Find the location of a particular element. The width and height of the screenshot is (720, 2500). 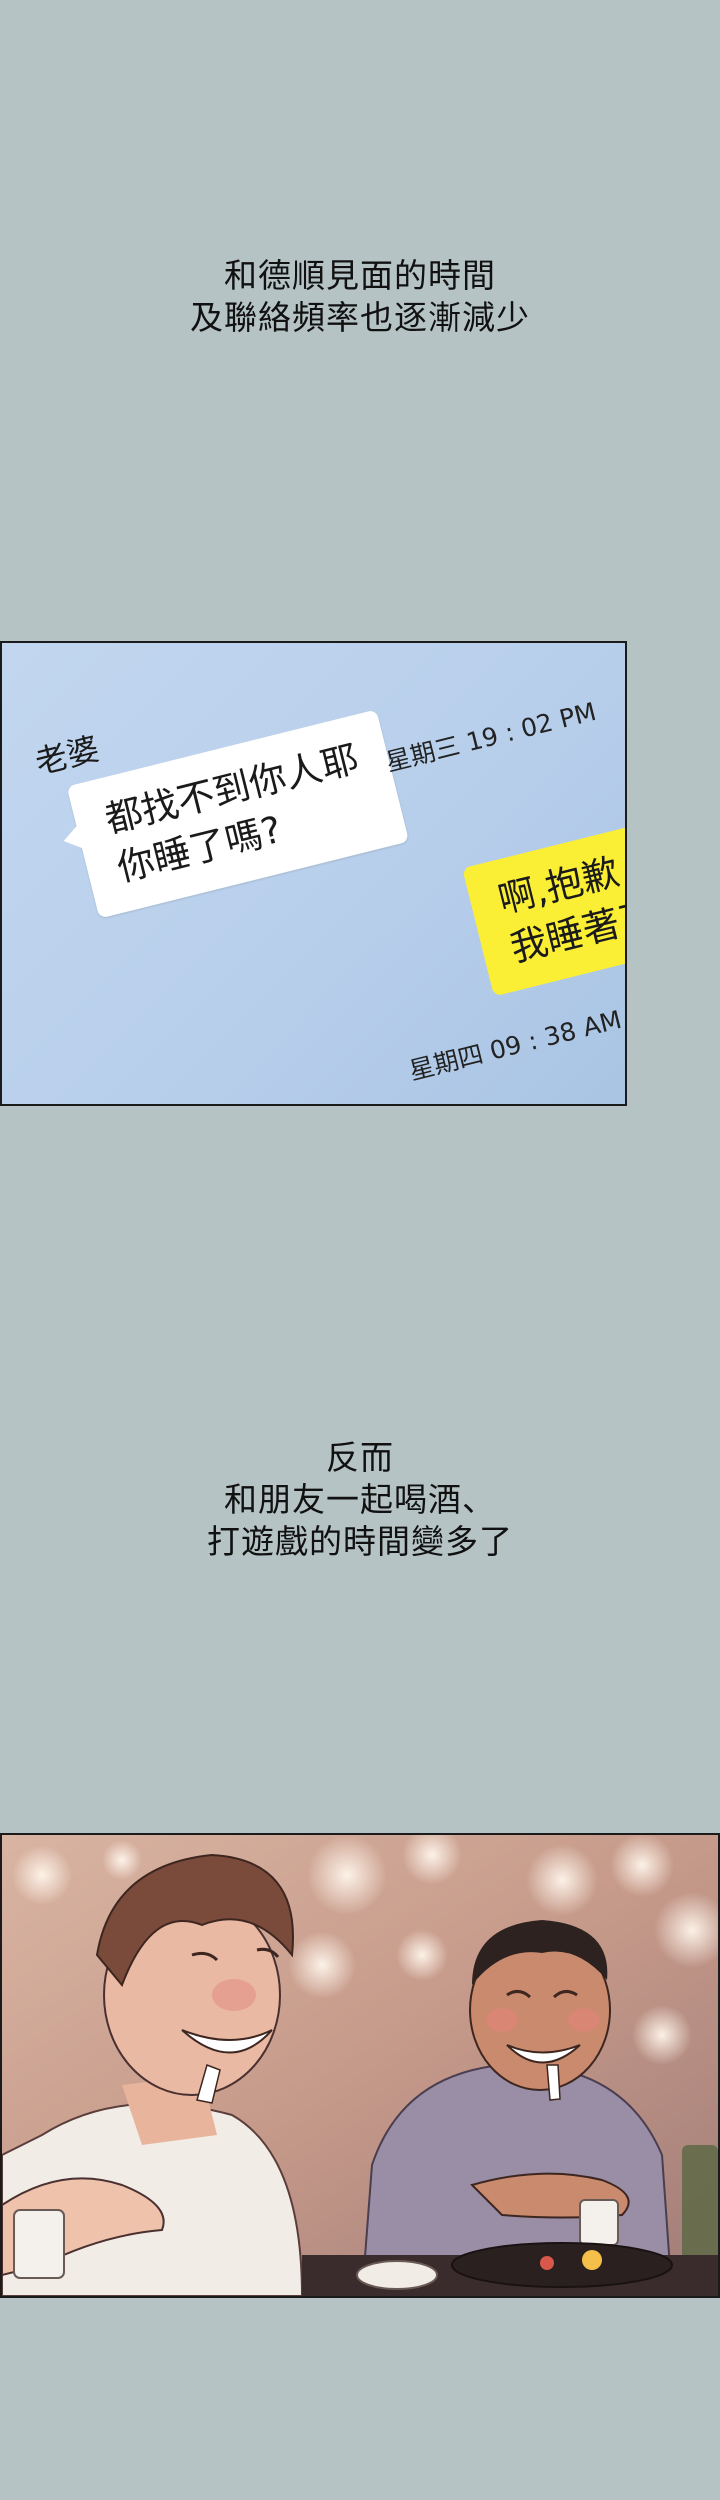

incoming-message-bubble: 都找不到你人耶 你睡了嗎? is located at coordinates (238, 814).